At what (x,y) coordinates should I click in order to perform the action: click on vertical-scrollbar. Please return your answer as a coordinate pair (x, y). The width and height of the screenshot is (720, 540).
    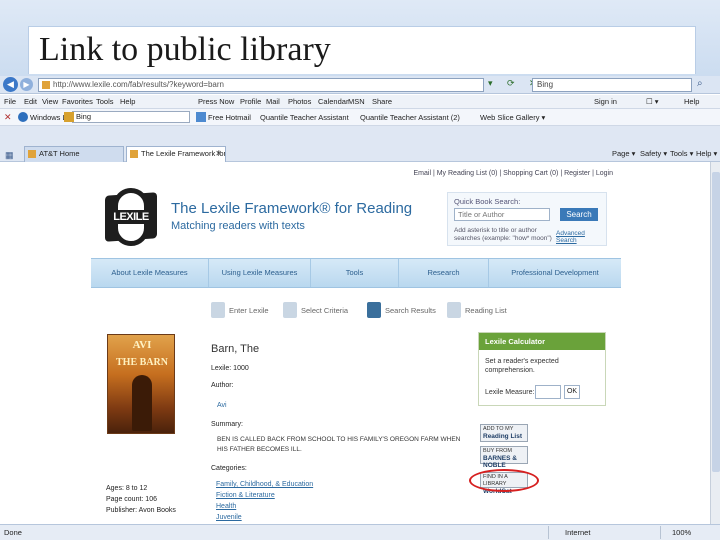
    Looking at the image, I should click on (715, 343).